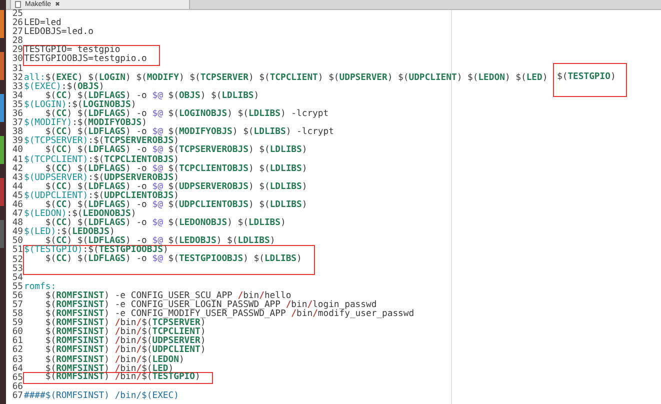 This screenshot has height=404, width=661. I want to click on code-line: $(TCPSERVER):$(TCPSERVEROBJS), so click(101, 141).